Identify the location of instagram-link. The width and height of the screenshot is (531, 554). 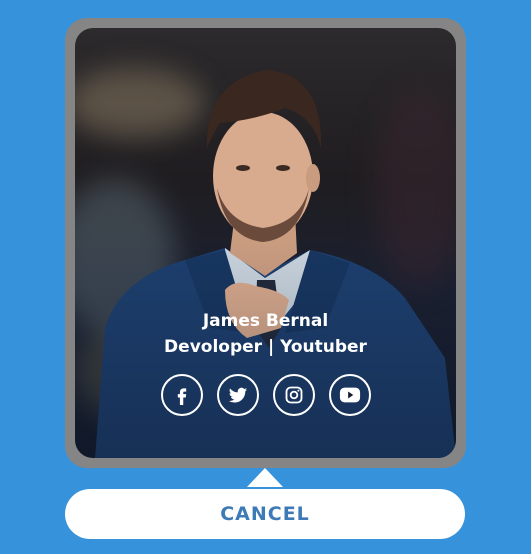
(293, 395).